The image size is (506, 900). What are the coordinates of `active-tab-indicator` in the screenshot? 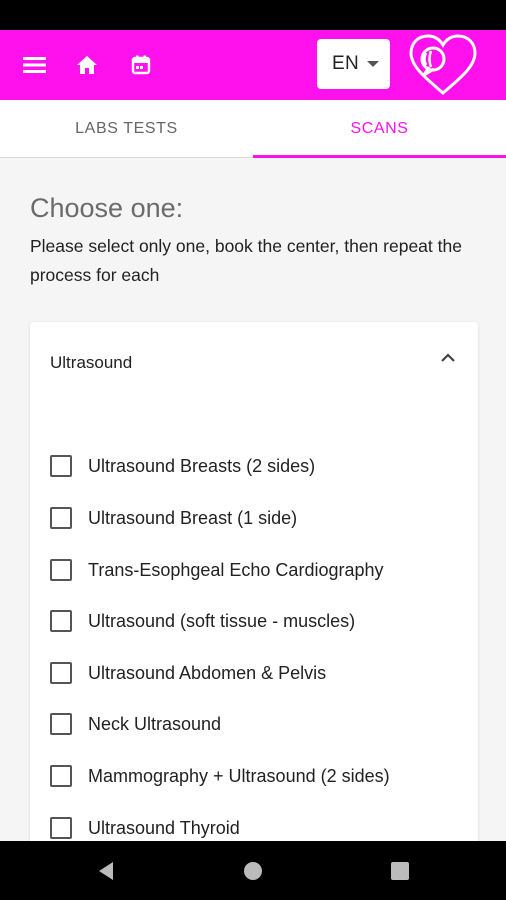 It's located at (379, 156).